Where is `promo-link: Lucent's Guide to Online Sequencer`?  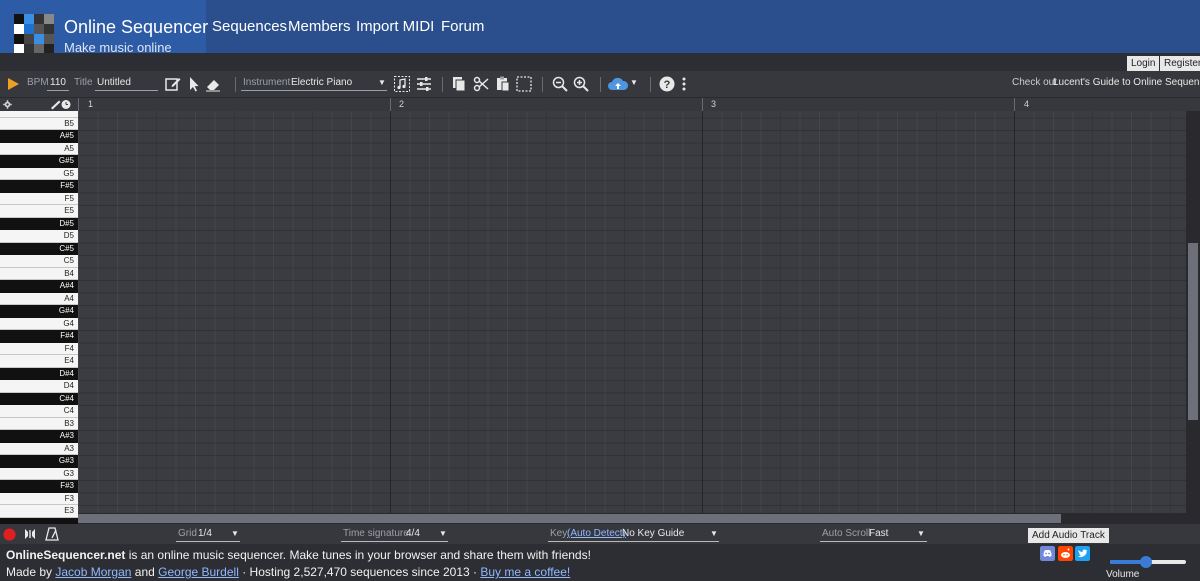
promo-link: Lucent's Guide to Online Sequencer is located at coordinates (1126, 82).